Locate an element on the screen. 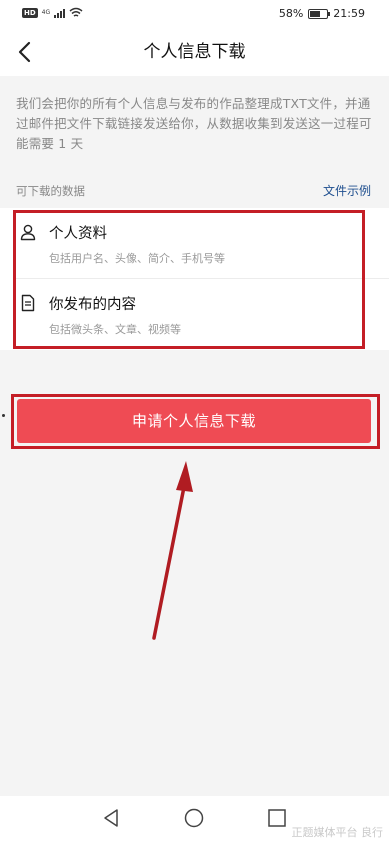  hd-badge: HD is located at coordinates (30, 12).